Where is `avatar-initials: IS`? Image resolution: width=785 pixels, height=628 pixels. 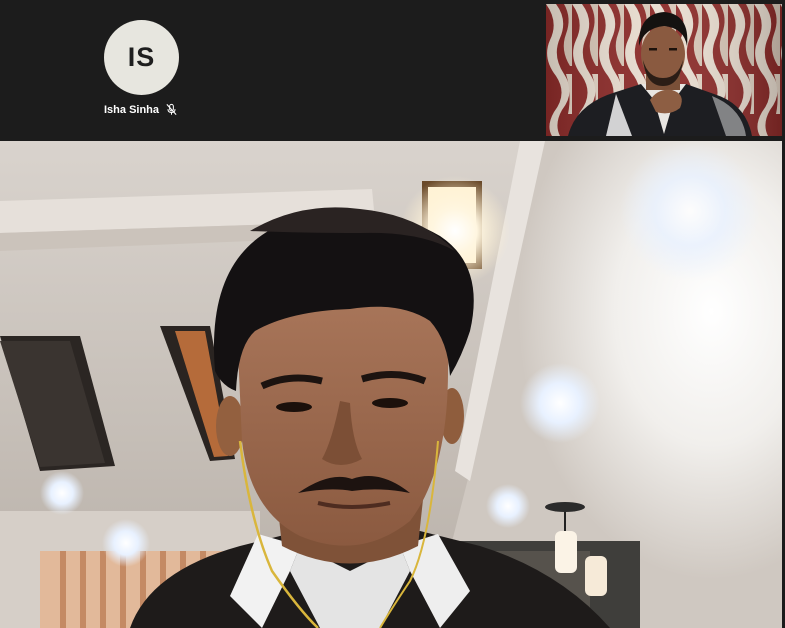 avatar-initials: IS is located at coordinates (141, 57).